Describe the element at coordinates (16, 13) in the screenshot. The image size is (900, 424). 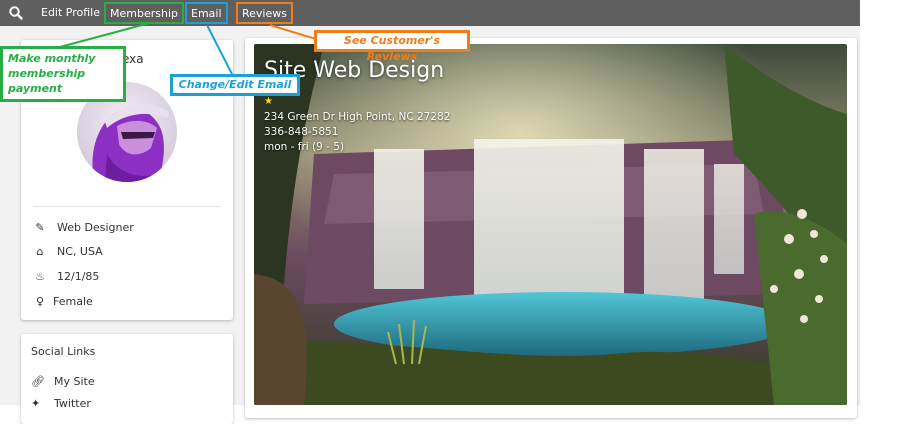
I see `search-icon` at that location.